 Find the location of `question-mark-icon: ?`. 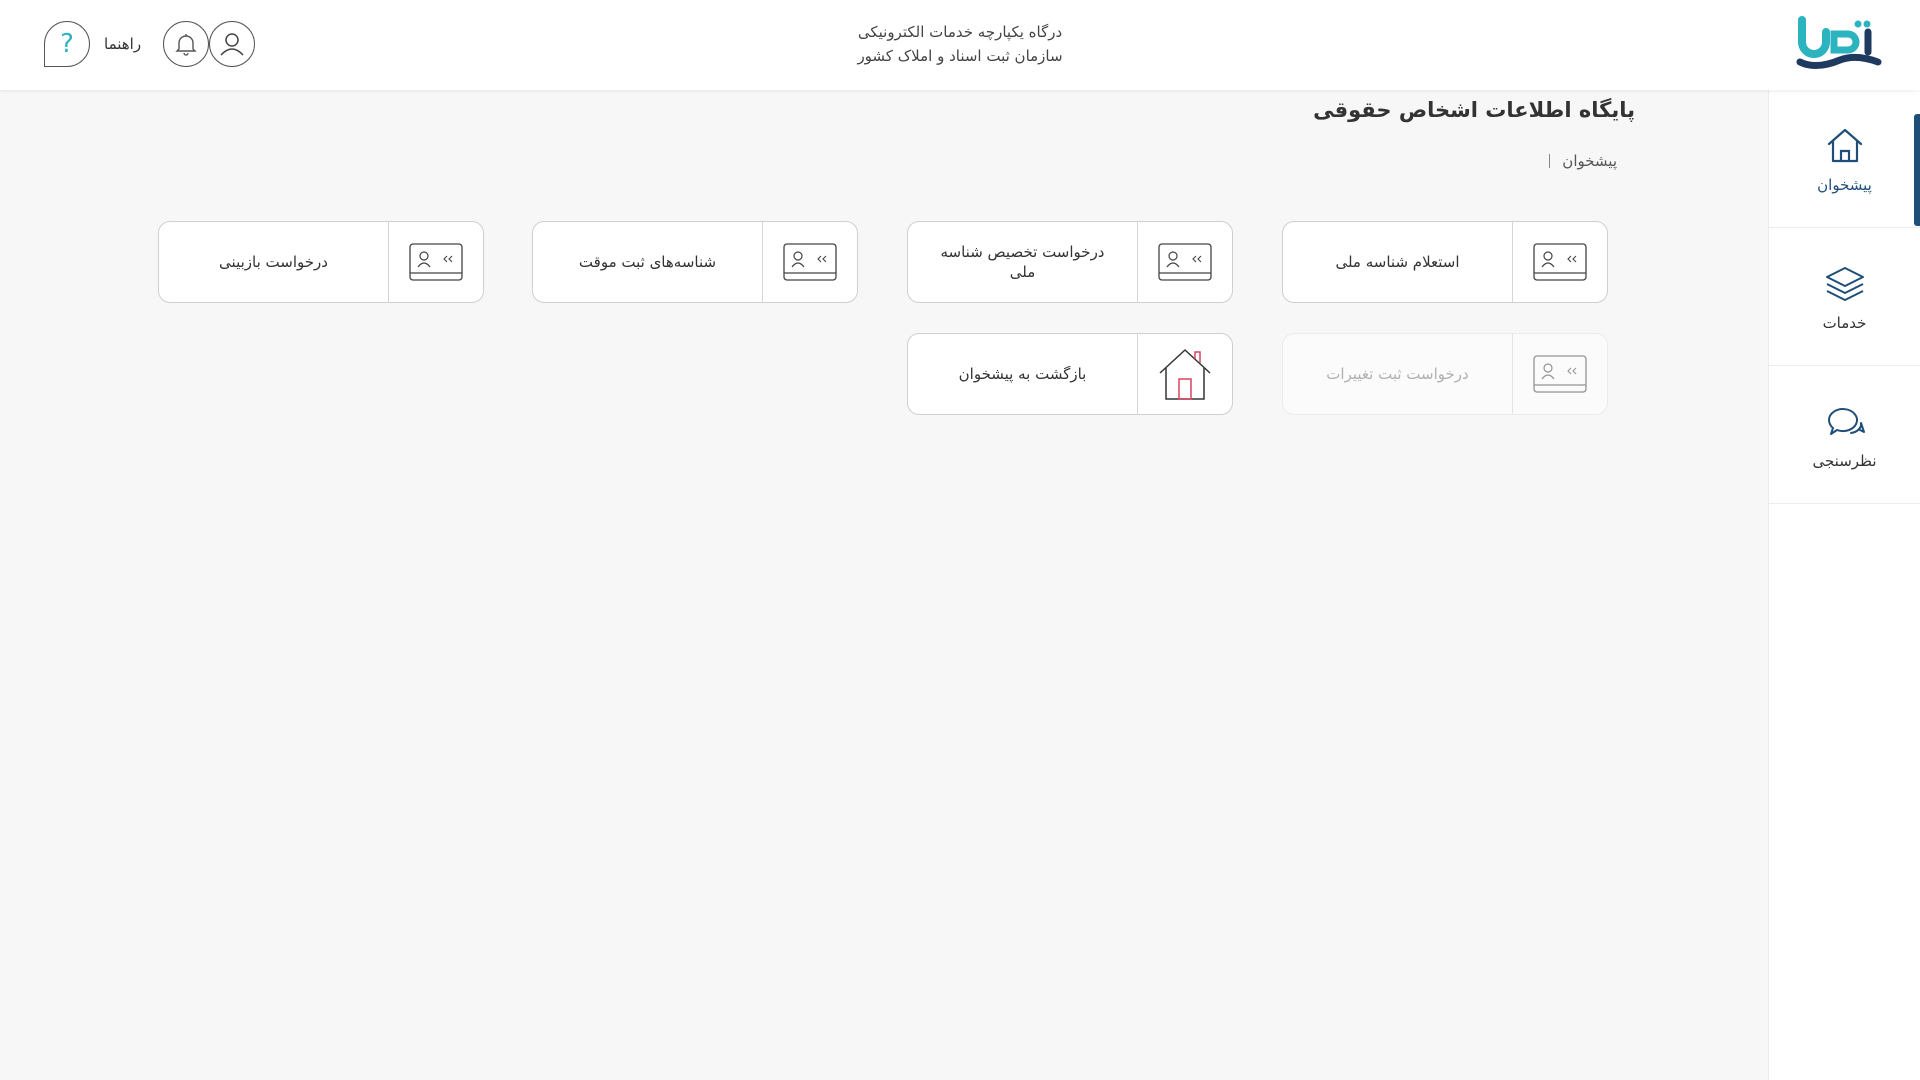

question-mark-icon: ? is located at coordinates (67, 44).